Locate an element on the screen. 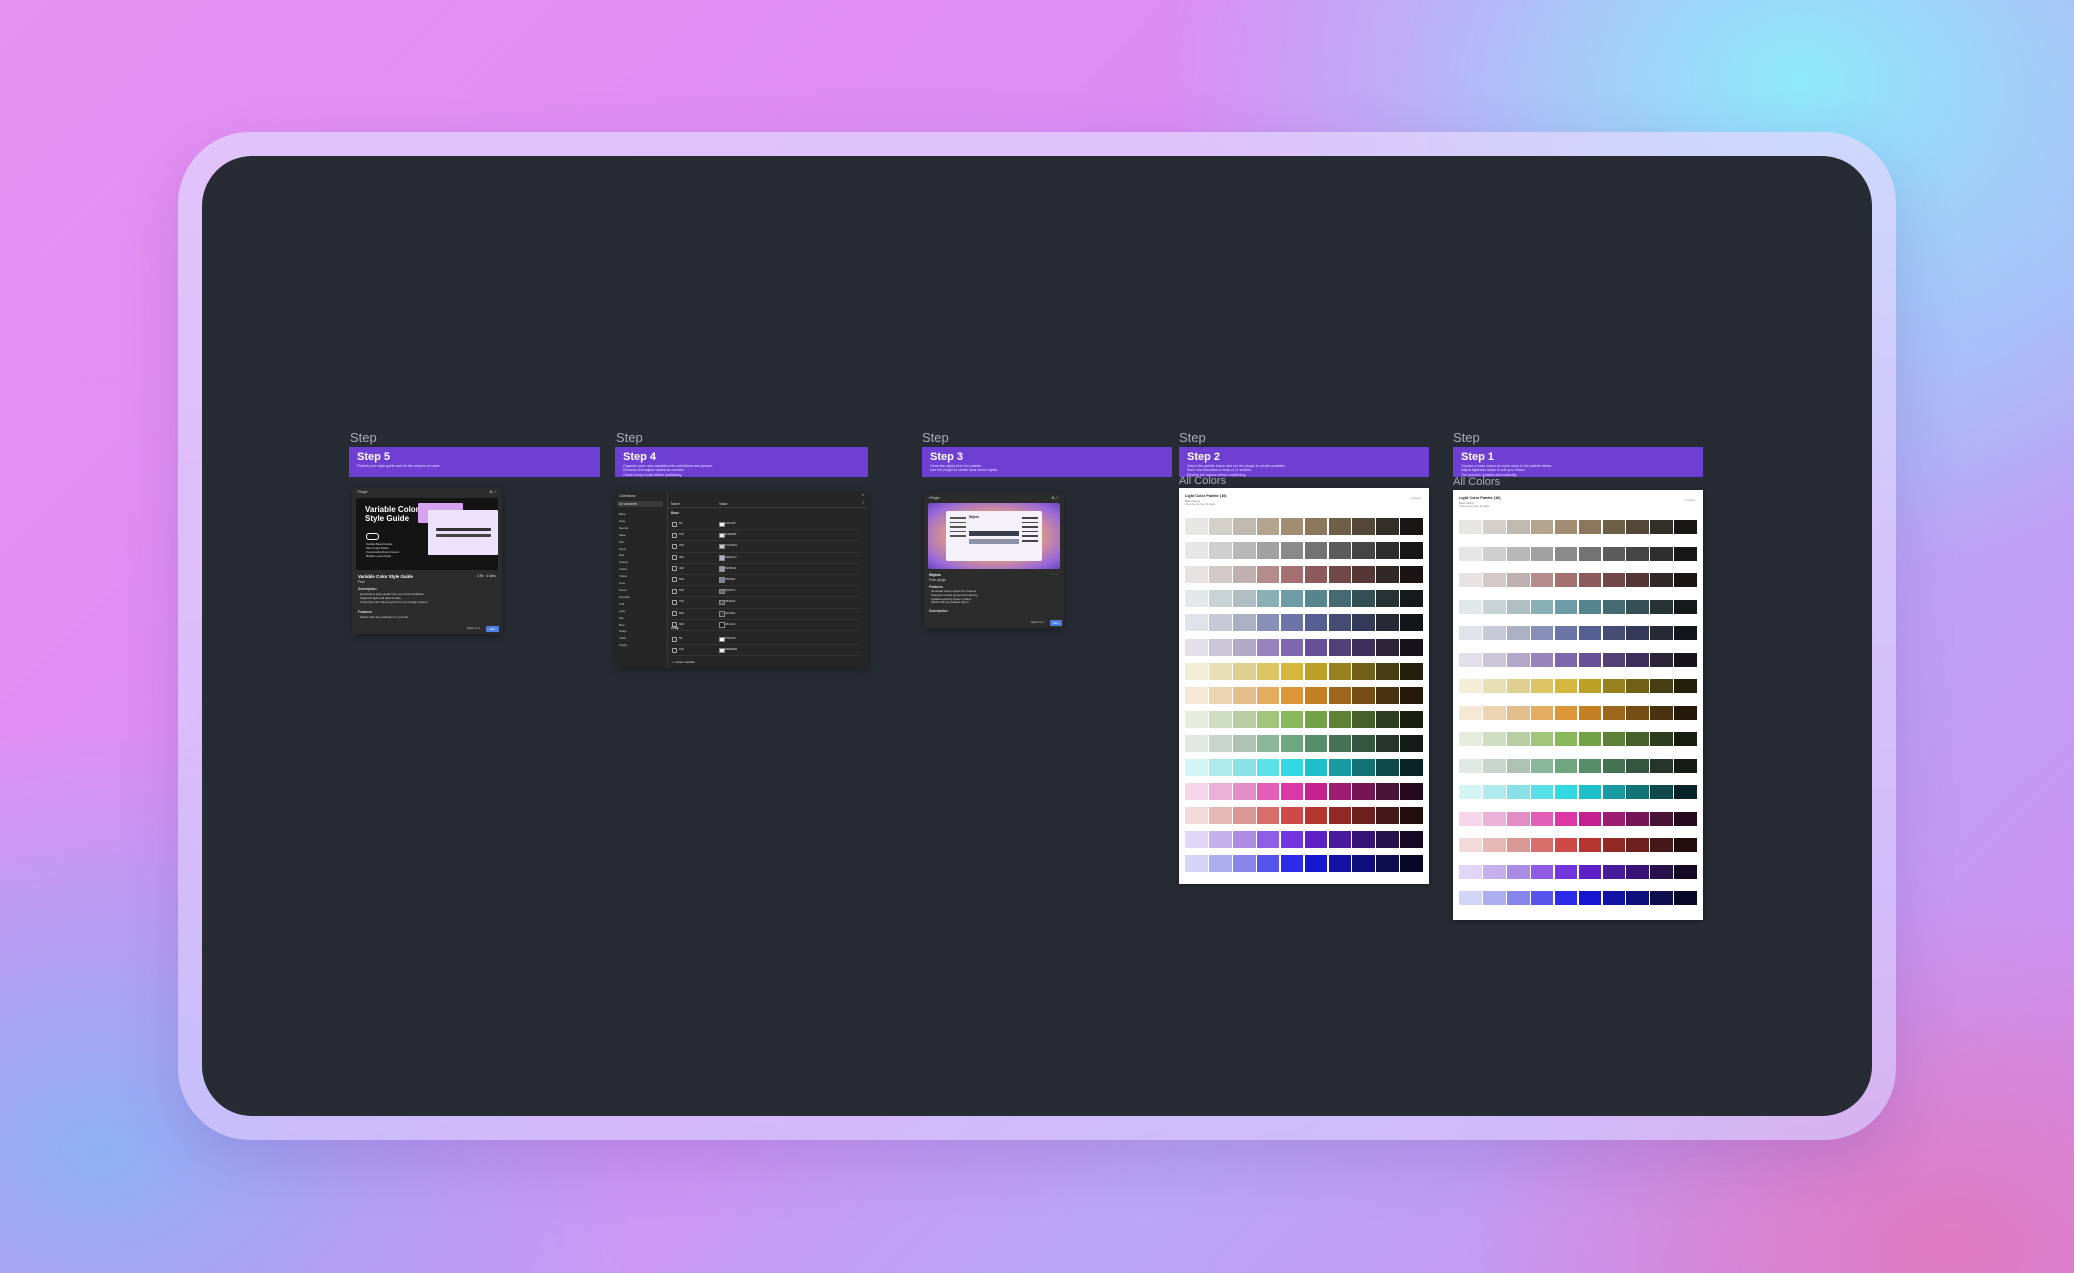 The image size is (2074, 1273). group-item: Sky is located at coordinates (624, 618).